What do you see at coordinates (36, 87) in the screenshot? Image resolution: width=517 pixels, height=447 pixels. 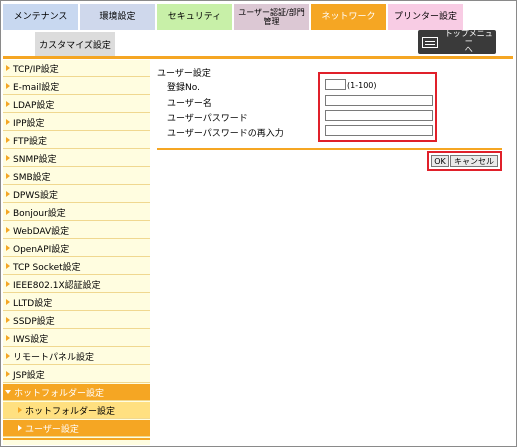 I see `sidebar-item-label: E-mail設定` at bounding box center [36, 87].